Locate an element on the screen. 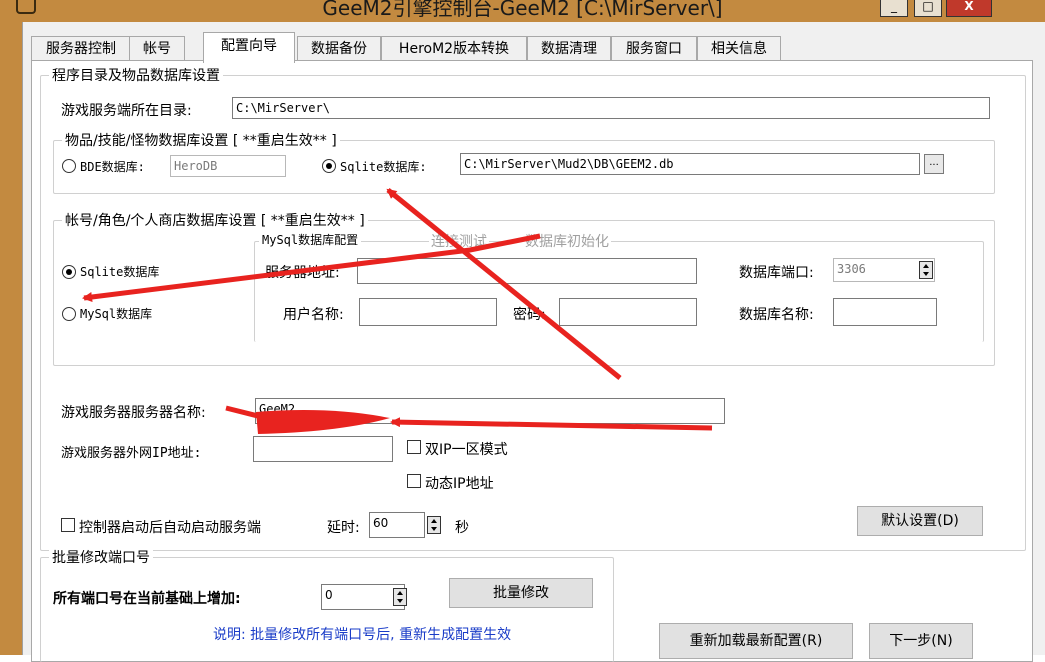 The height and width of the screenshot is (662, 1045). tab-config-wizard: 配置向导 is located at coordinates (249, 47).